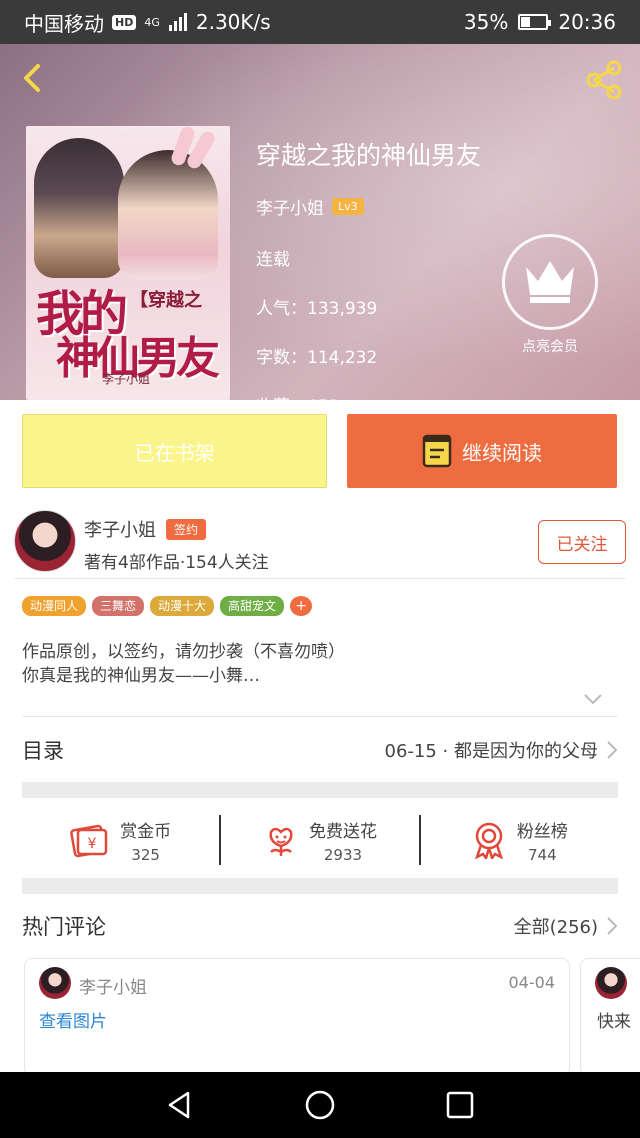  What do you see at coordinates (604, 80) in the screenshot?
I see `share-icon` at bounding box center [604, 80].